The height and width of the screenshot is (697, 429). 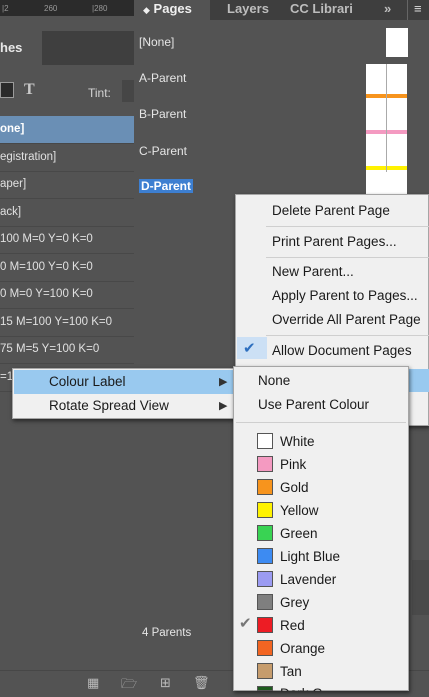 I want to click on swatch-row: ack], so click(x=67, y=213).